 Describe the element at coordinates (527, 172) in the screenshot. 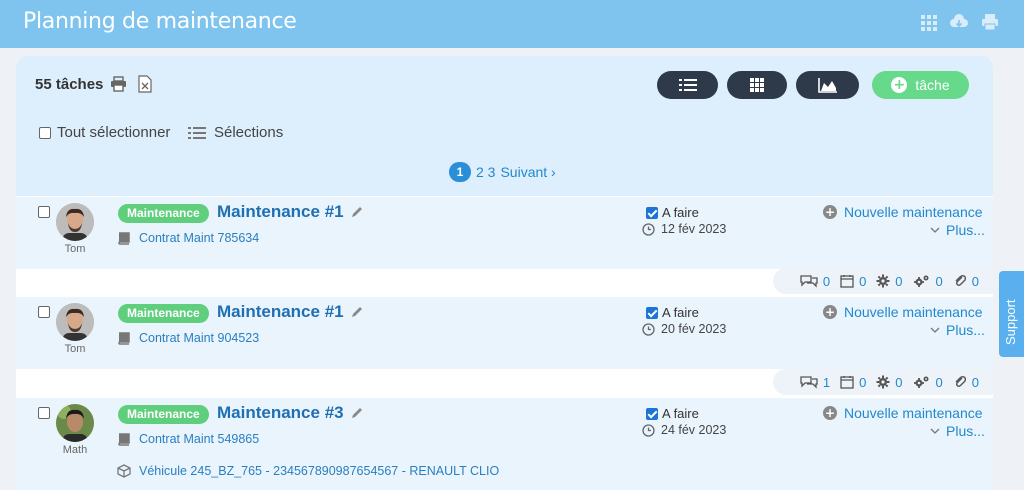

I see `page-next: Suivant ›` at that location.